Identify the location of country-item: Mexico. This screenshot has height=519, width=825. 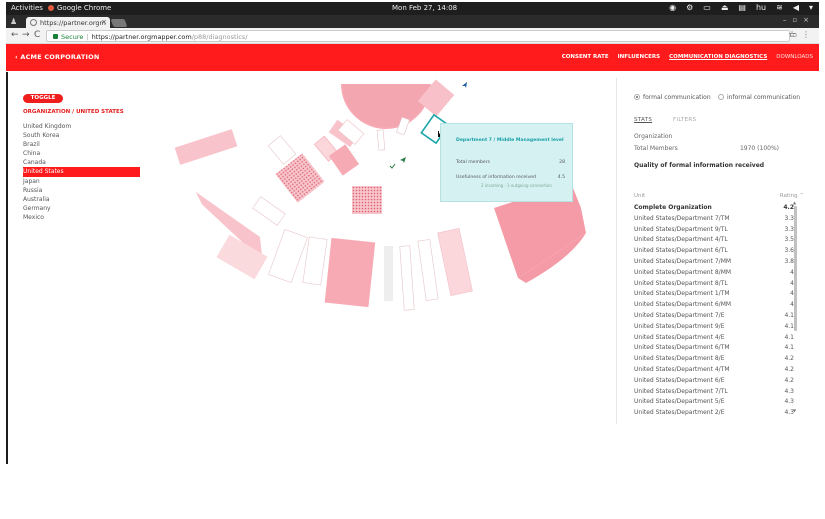
(88, 217).